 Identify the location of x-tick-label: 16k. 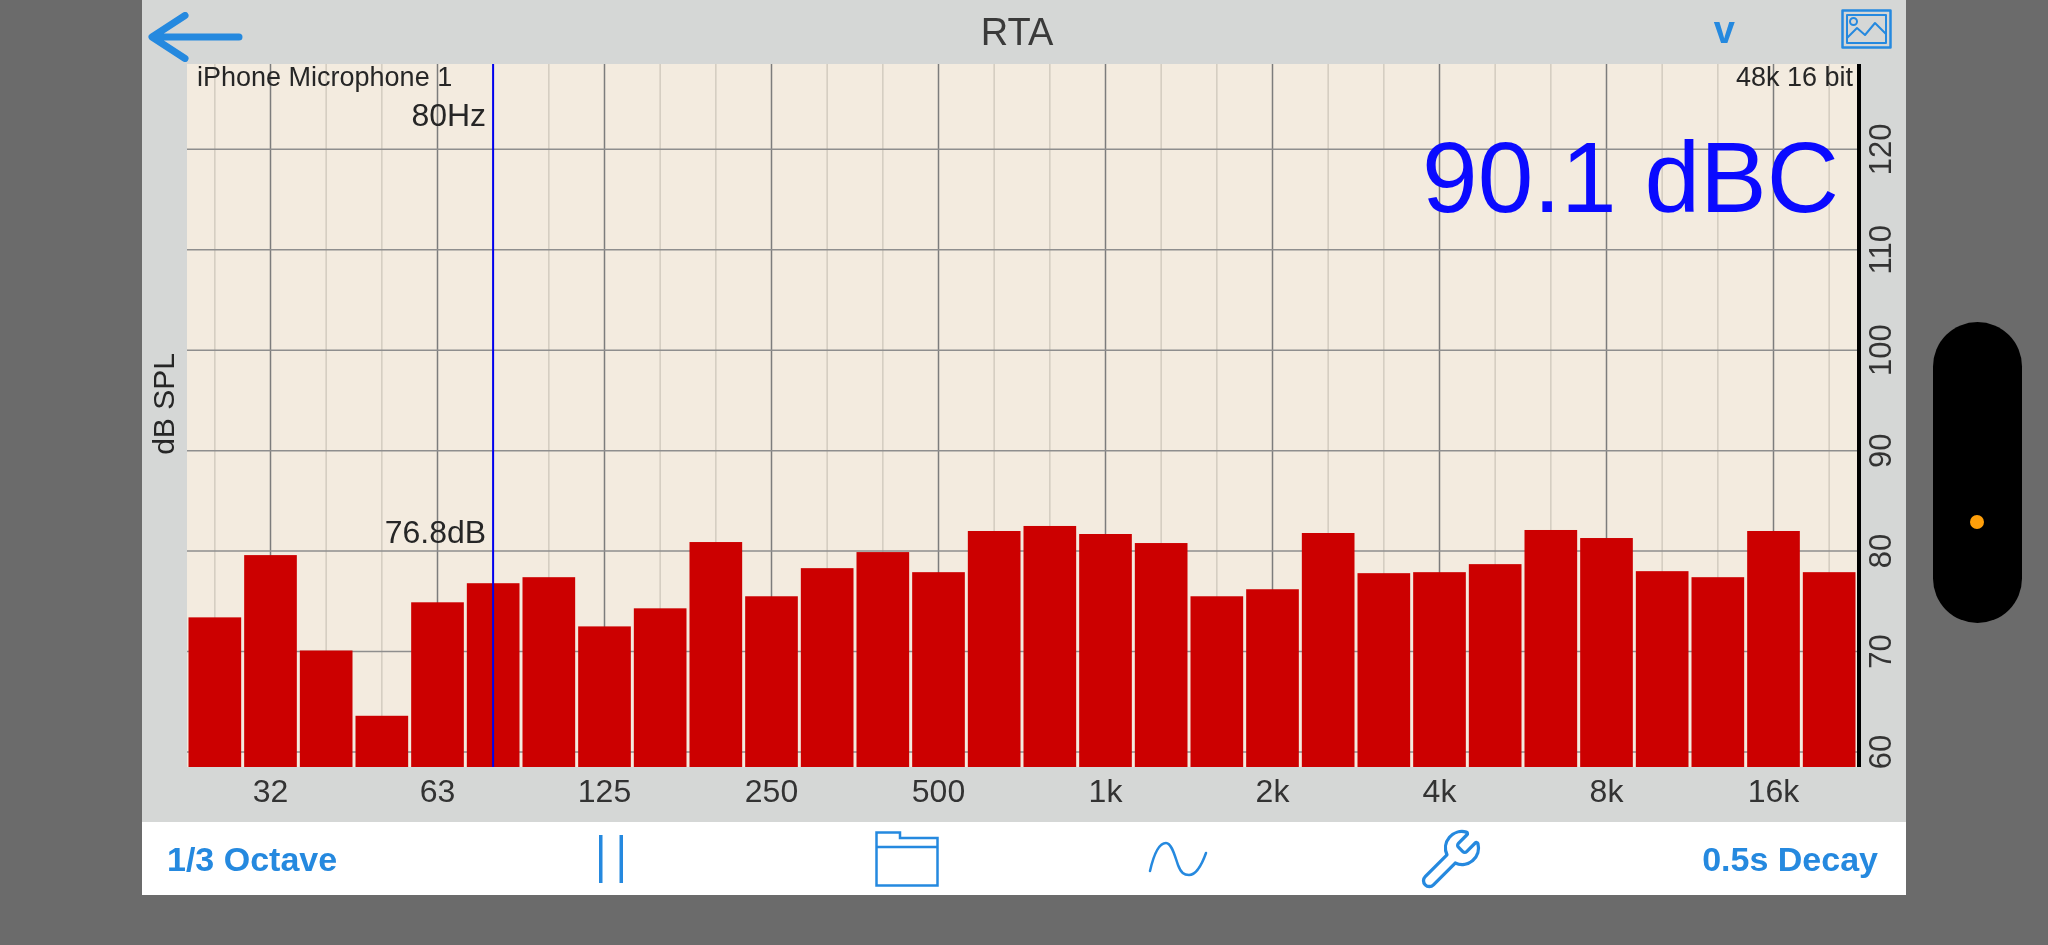
(1773, 791).